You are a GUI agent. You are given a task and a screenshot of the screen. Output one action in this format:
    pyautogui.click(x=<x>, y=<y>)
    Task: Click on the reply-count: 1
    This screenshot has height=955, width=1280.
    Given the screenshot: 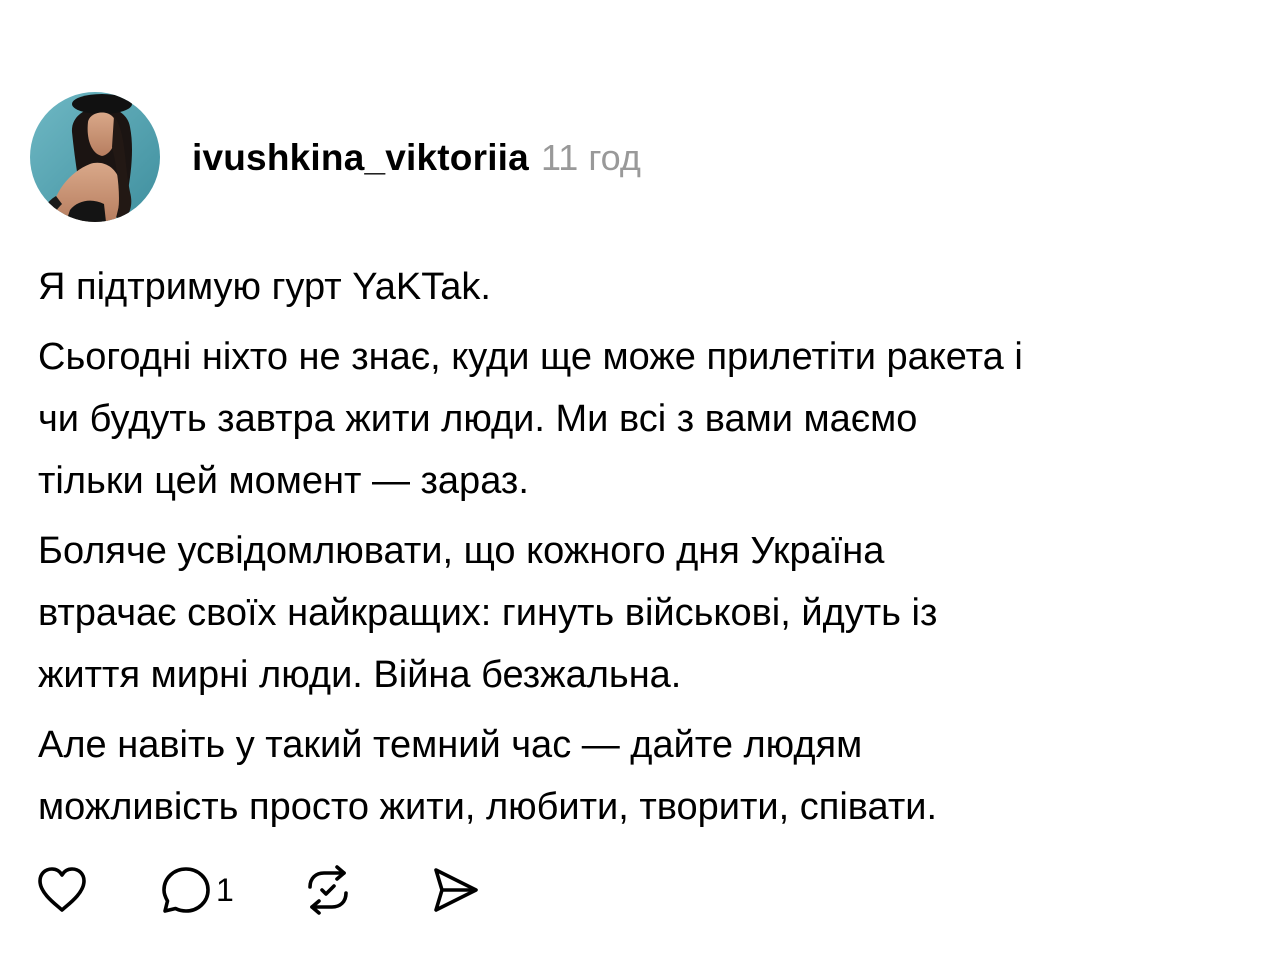 What is the action you would take?
    pyautogui.click(x=225, y=889)
    